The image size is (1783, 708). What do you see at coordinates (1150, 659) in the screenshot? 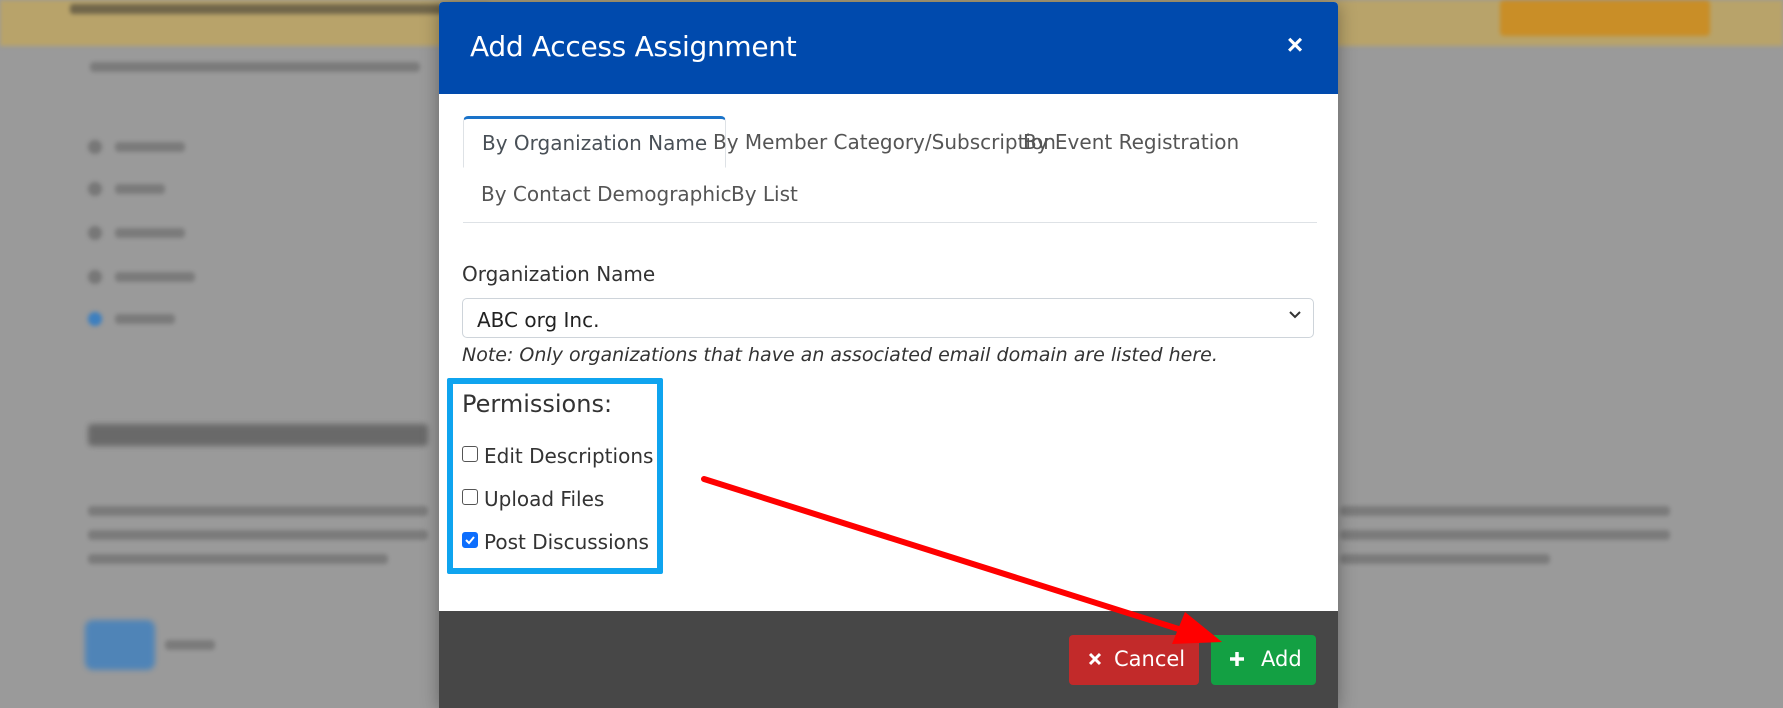
I see `cancel-label: Cancel` at bounding box center [1150, 659].